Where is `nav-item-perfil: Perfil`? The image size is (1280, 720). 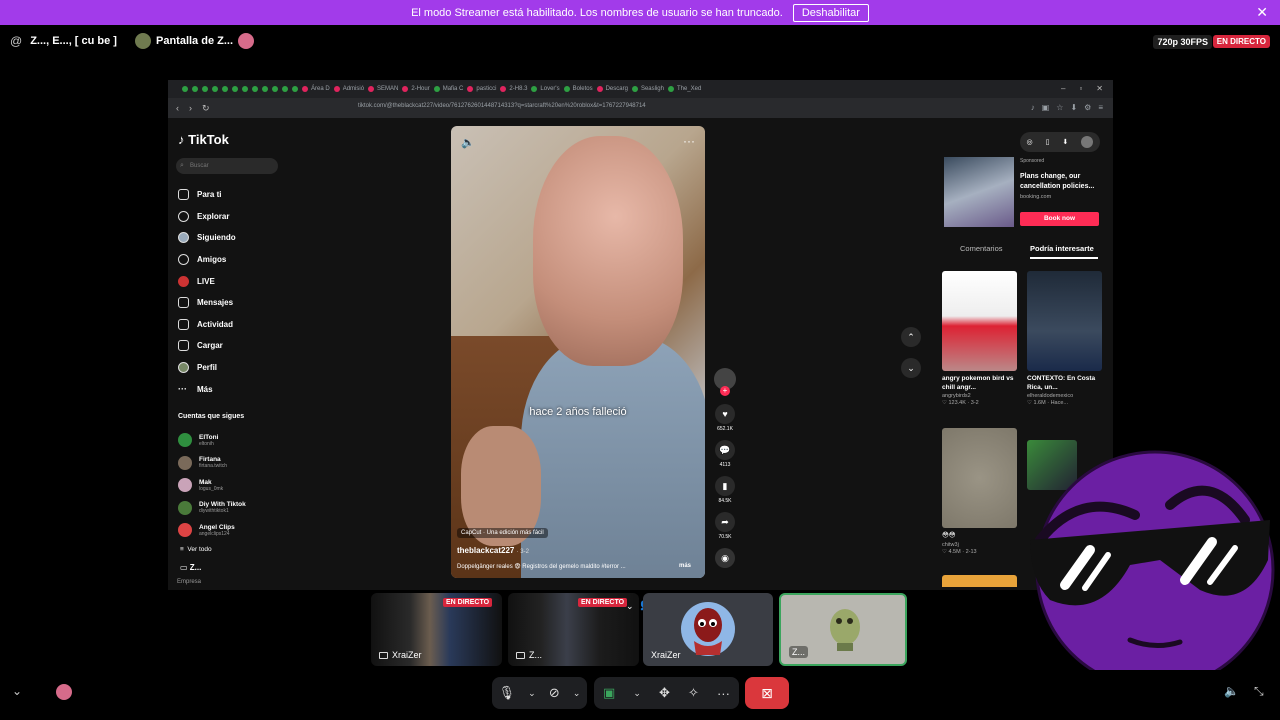
nav-item-perfil: Perfil is located at coordinates (228, 368).